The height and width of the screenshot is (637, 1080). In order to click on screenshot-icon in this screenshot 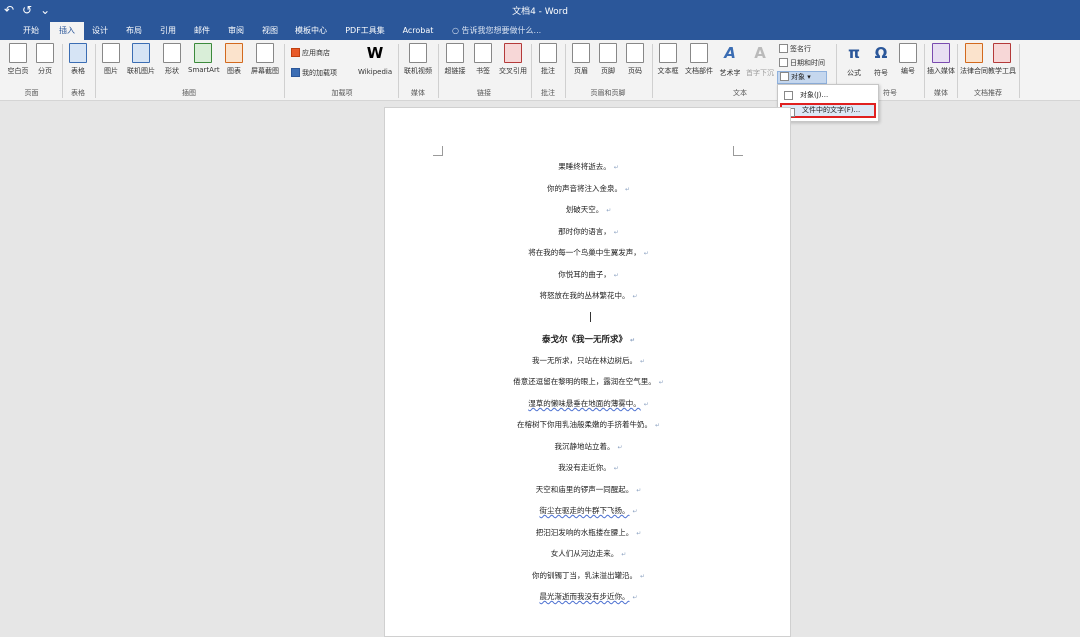, I will do `click(265, 53)`.